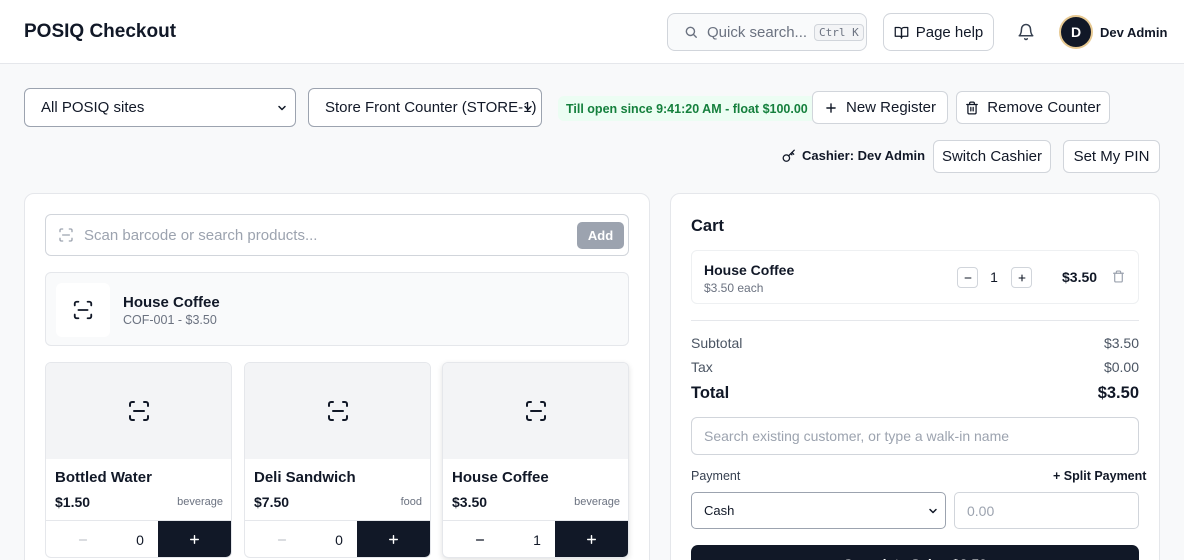  What do you see at coordinates (717, 343) in the screenshot?
I see `subtotal-label: Subtotal` at bounding box center [717, 343].